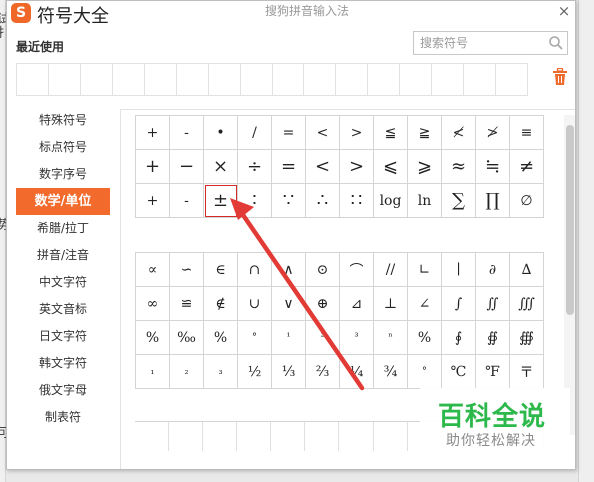 This screenshot has height=482, width=594. What do you see at coordinates (459, 304) in the screenshot?
I see `symbol-cell: ∫` at bounding box center [459, 304].